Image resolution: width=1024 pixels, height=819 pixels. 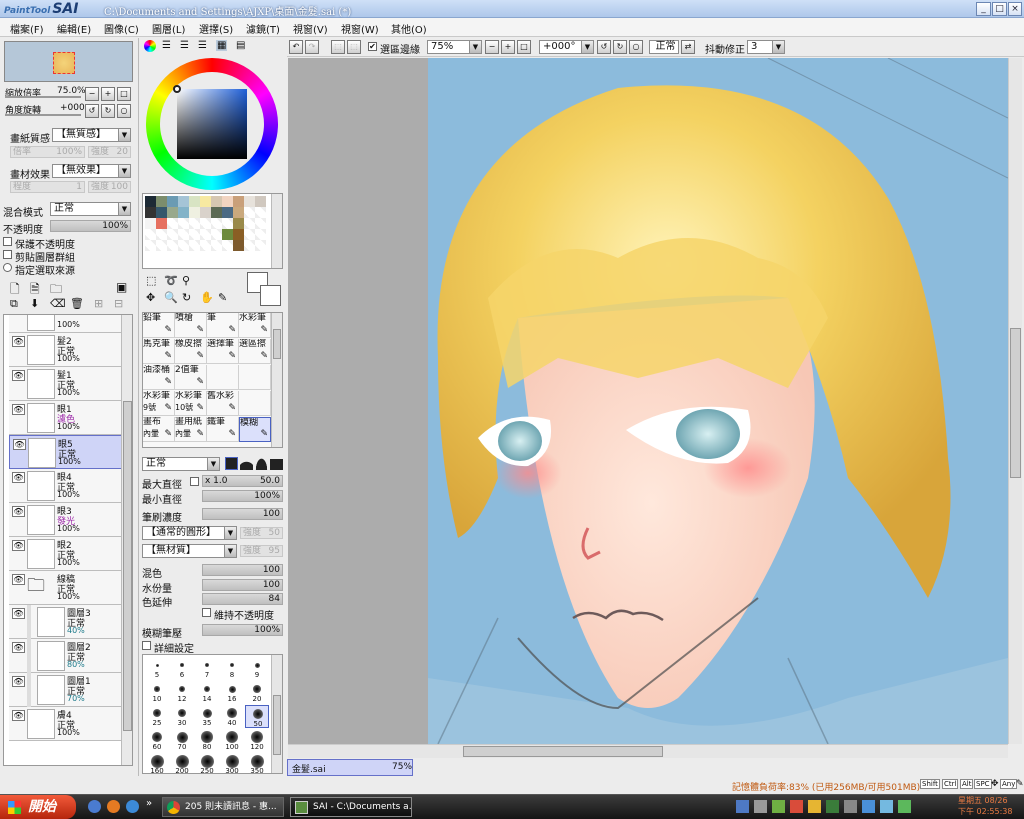 I want to click on brush-tool-slot: 馬克筆 ✎, so click(x=159, y=351).